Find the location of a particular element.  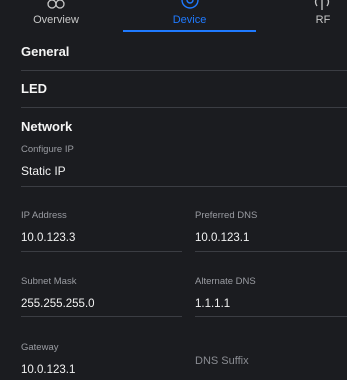

tab-bar: Overview Device RF is located at coordinates (173, 16).